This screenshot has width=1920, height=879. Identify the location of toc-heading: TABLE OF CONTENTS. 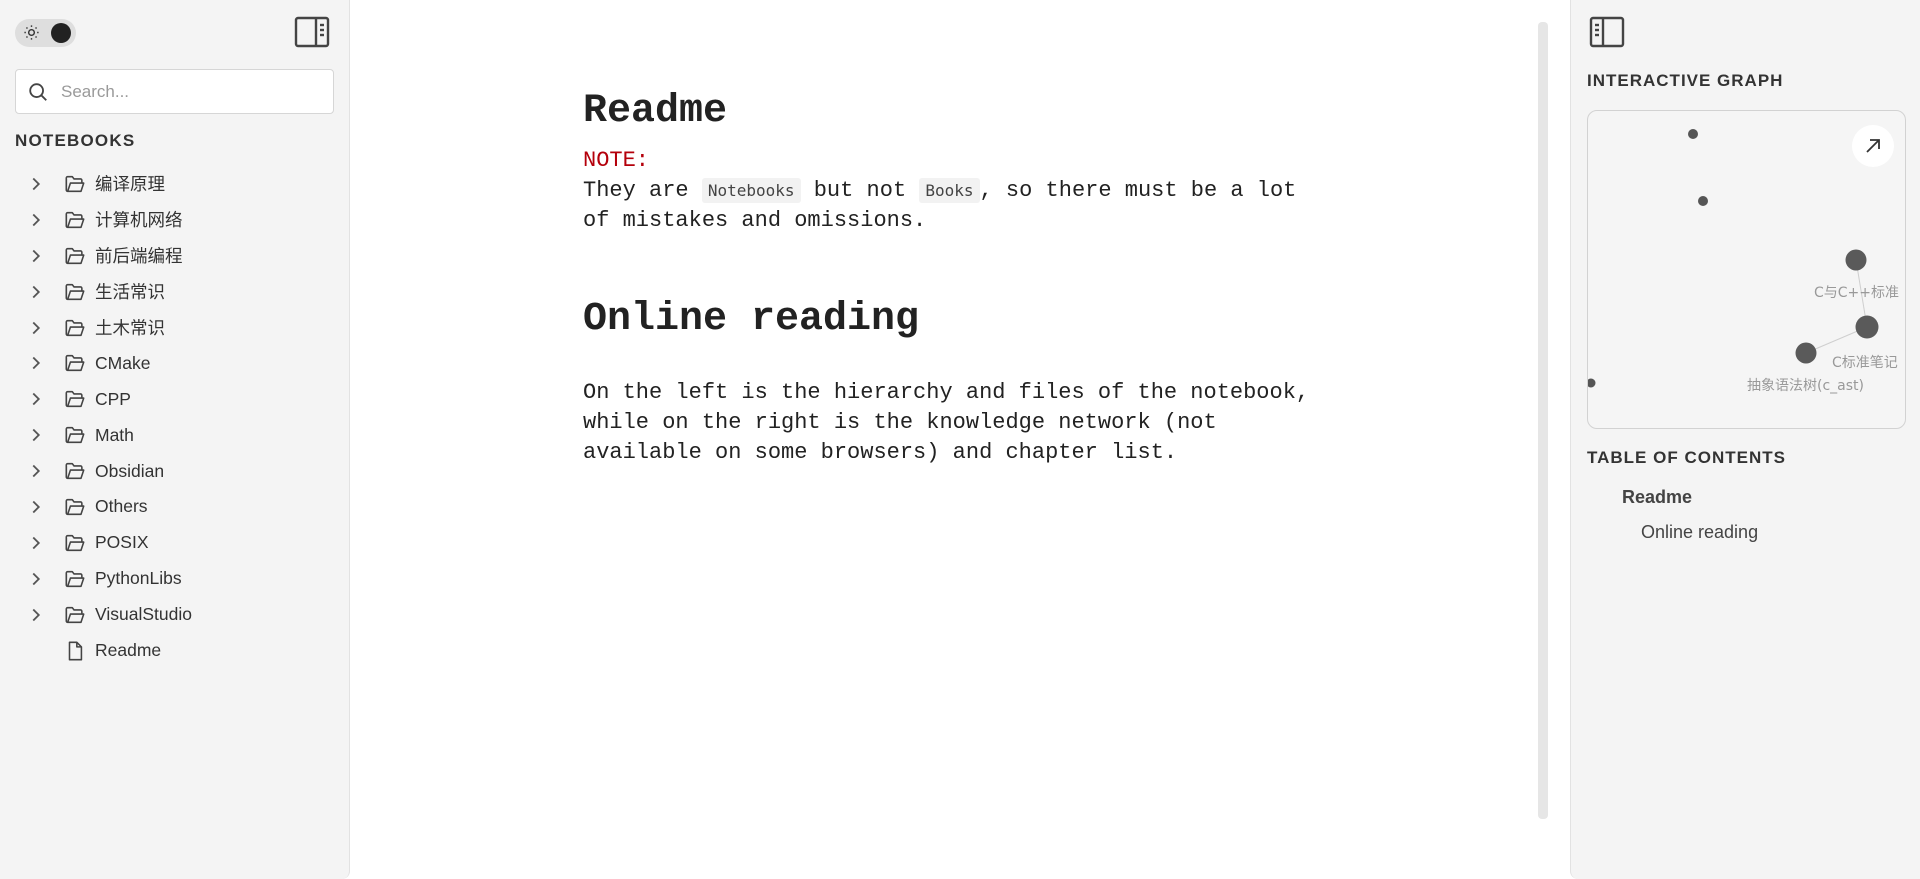
(1686, 457).